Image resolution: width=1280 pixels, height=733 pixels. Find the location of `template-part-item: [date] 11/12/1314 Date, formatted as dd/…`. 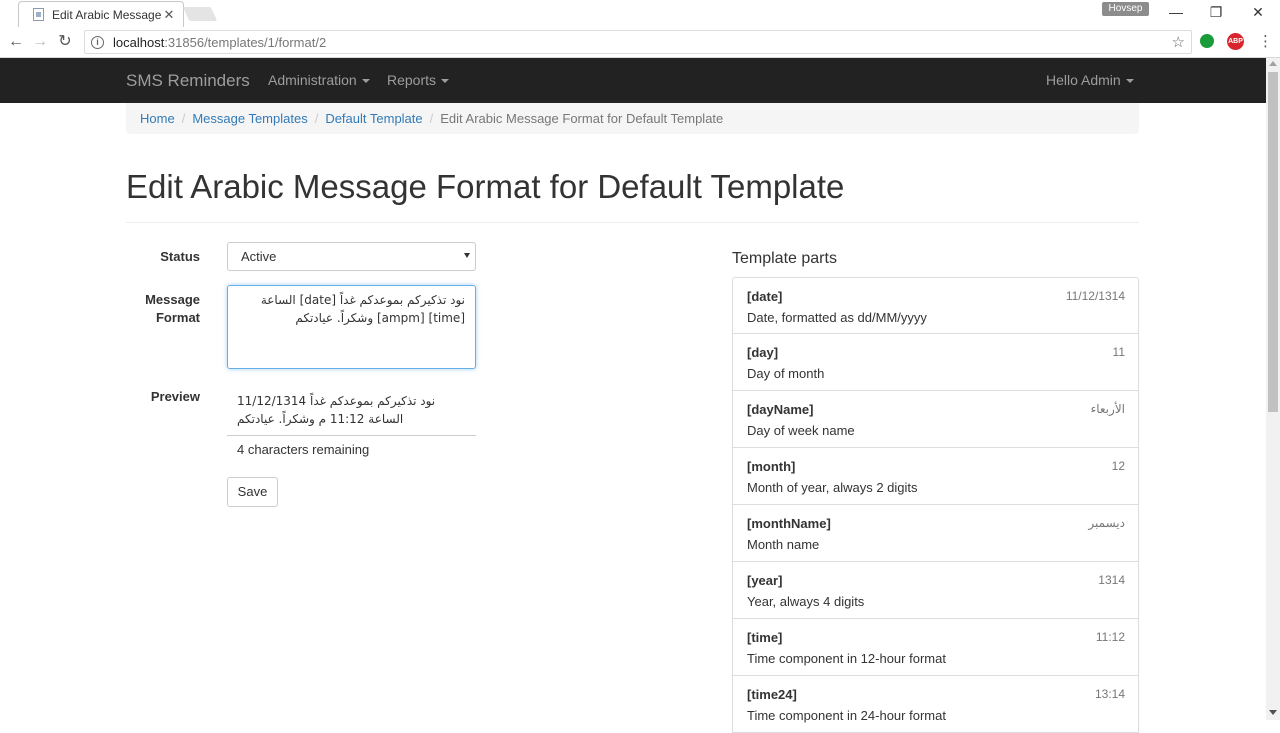

template-part-item: [date] 11/12/1314 Date, formatted as dd/… is located at coordinates (935, 305).